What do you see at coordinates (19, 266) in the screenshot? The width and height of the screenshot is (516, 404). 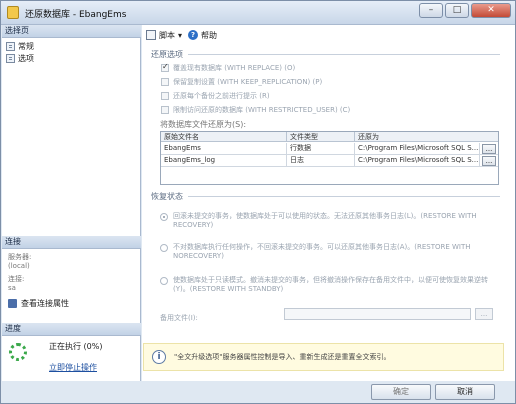 I see `server-value: (local)` at bounding box center [19, 266].